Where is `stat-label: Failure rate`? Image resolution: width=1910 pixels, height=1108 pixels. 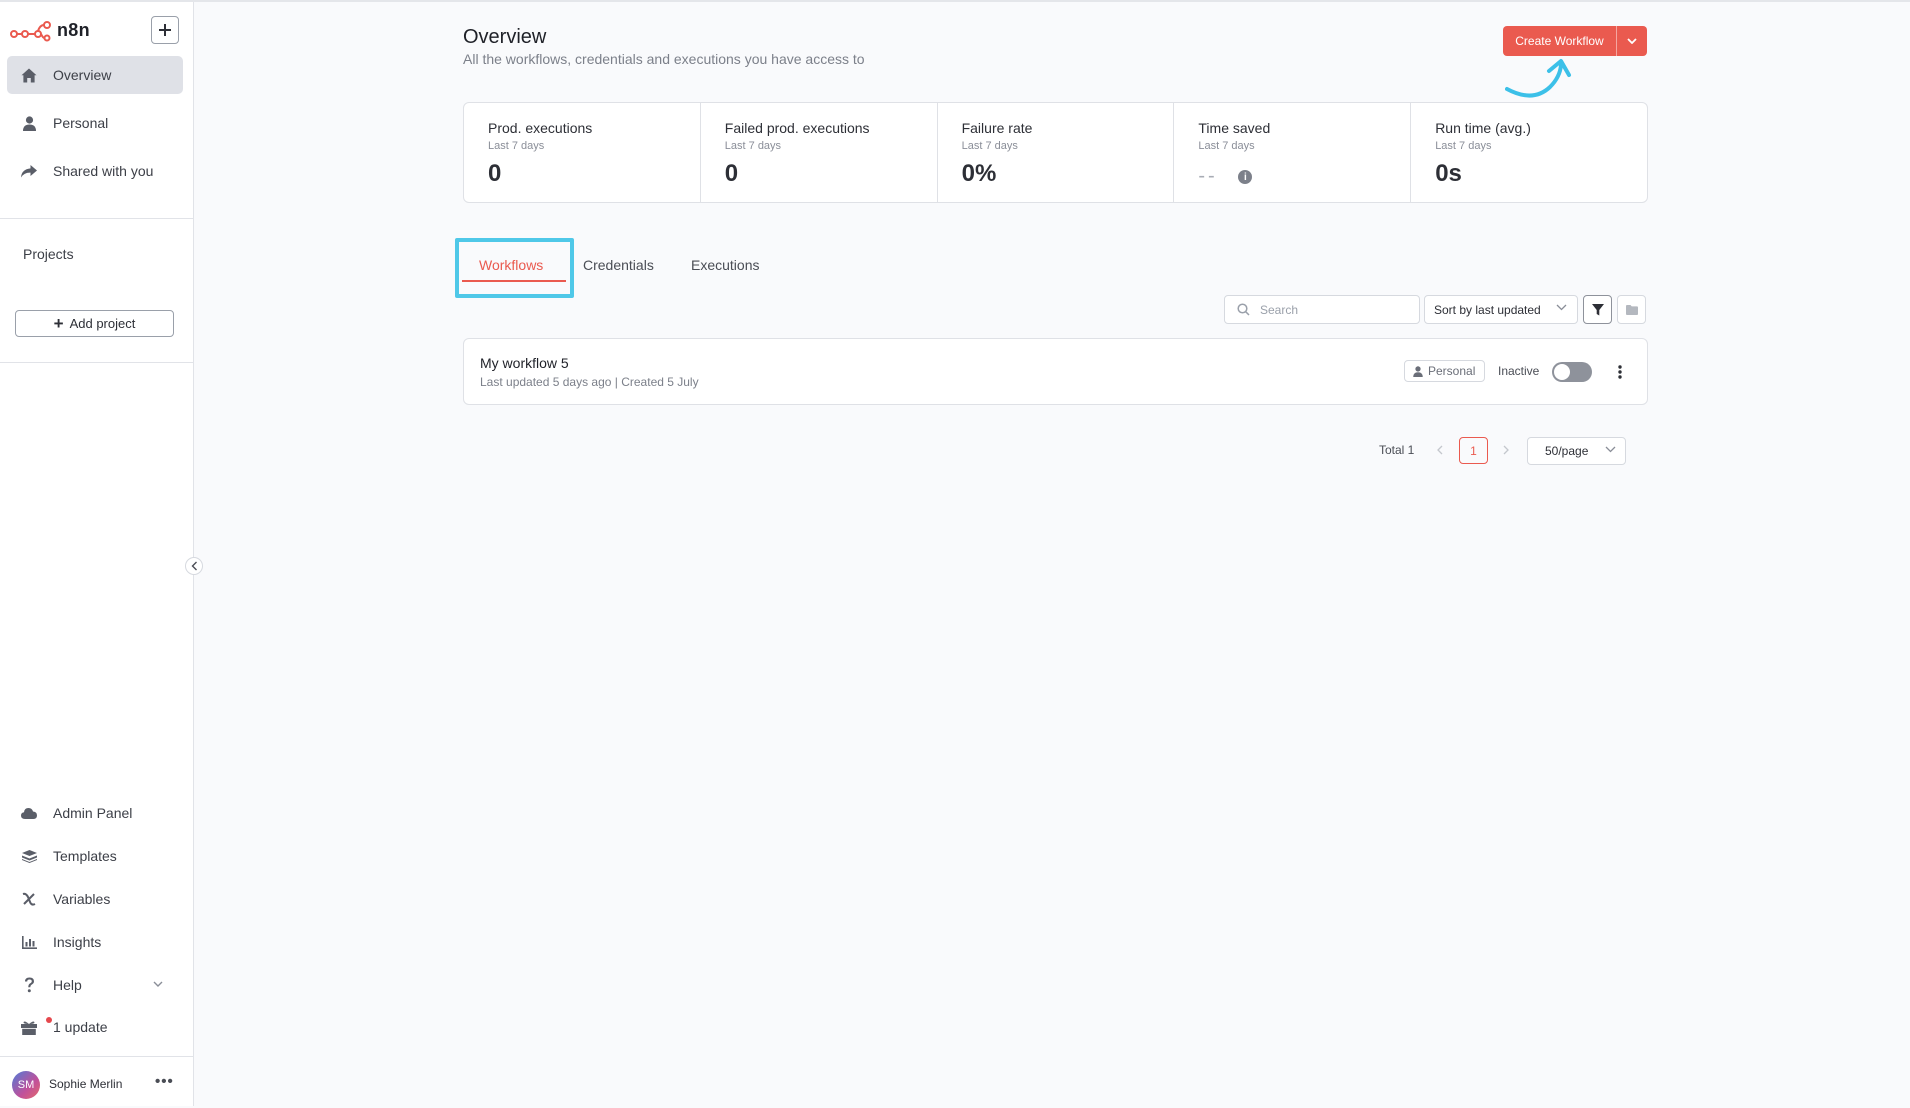
stat-label: Failure rate is located at coordinates (997, 128).